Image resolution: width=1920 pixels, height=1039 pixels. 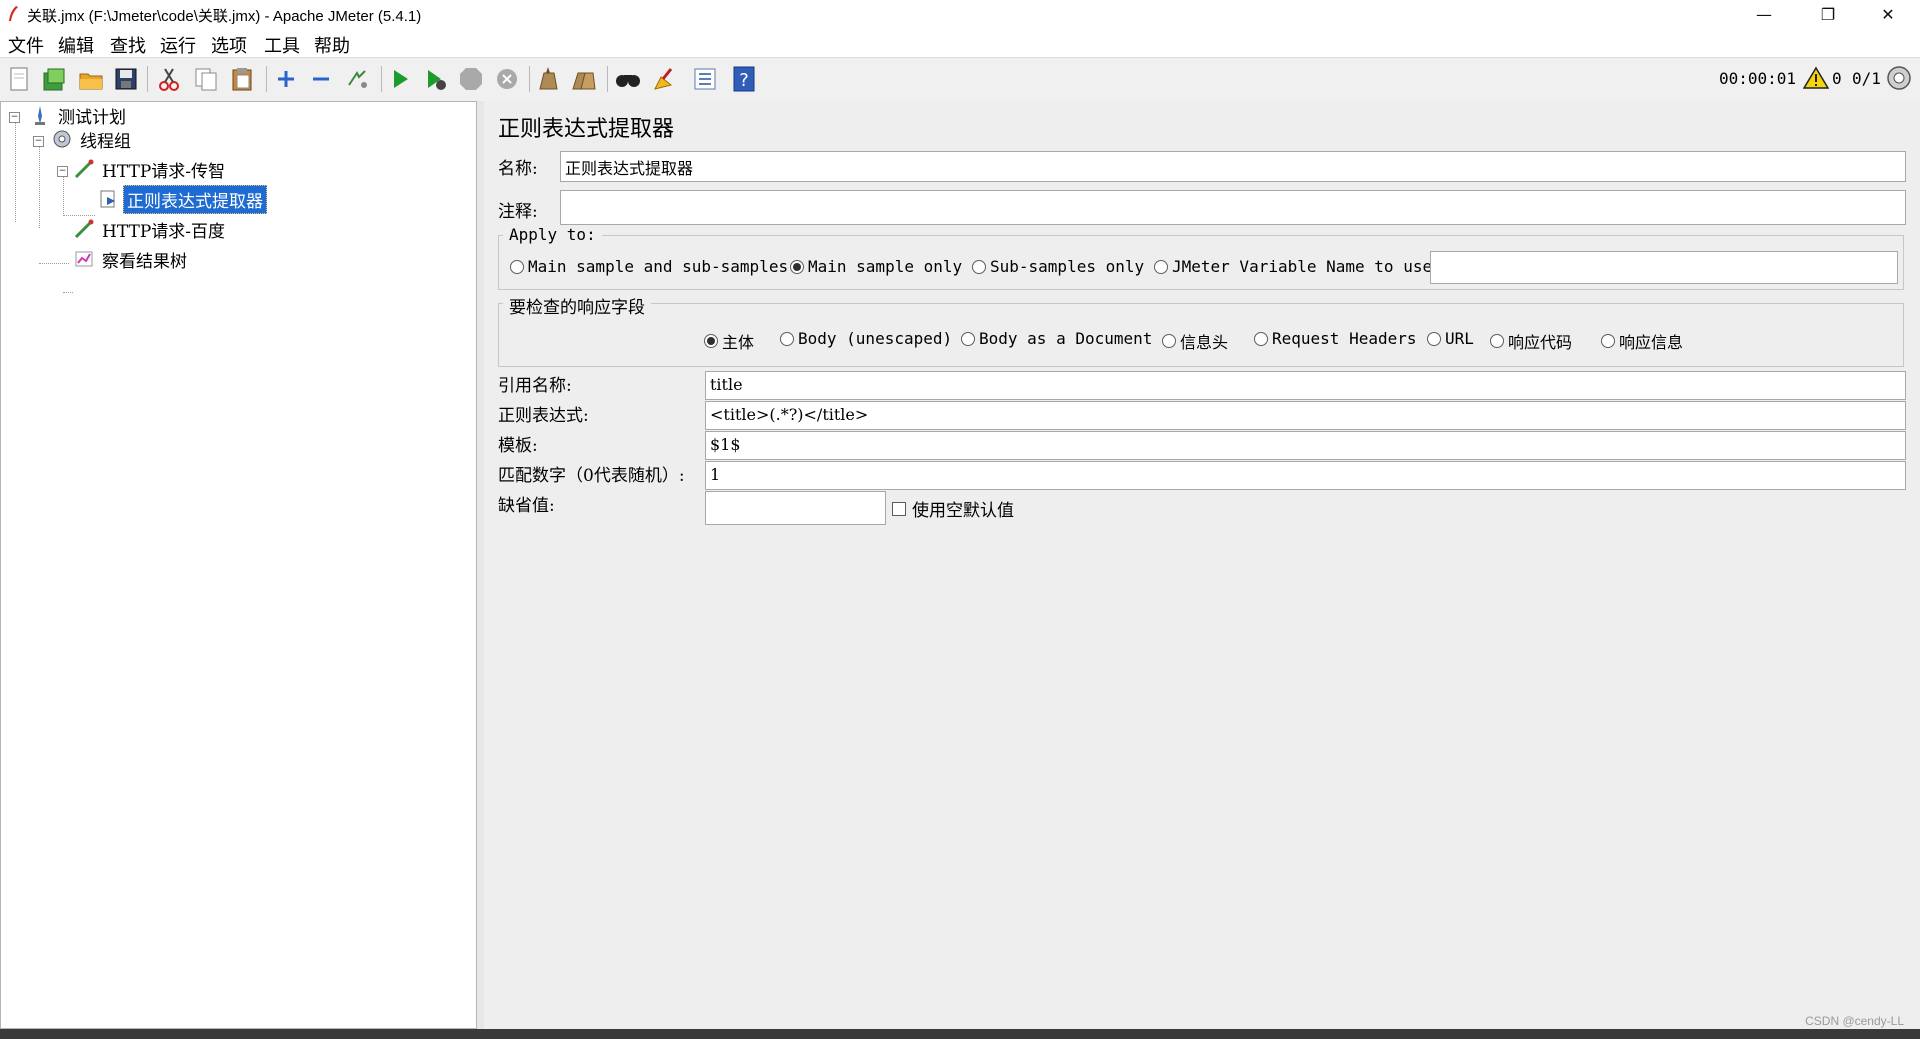 I want to click on field-request-headers-radio: Request Headers, so click(x=1335, y=338).